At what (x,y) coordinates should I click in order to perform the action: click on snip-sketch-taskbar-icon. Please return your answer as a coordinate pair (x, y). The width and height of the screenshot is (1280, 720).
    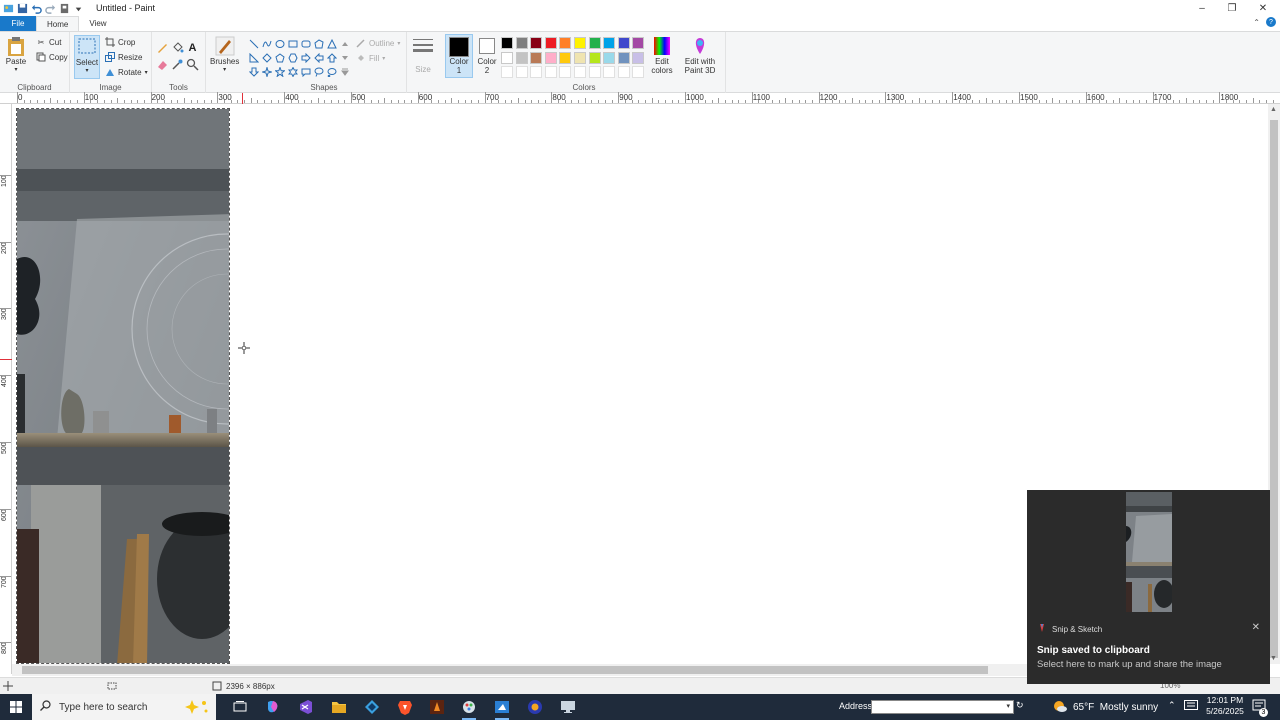
    Looking at the image, I should click on (502, 709).